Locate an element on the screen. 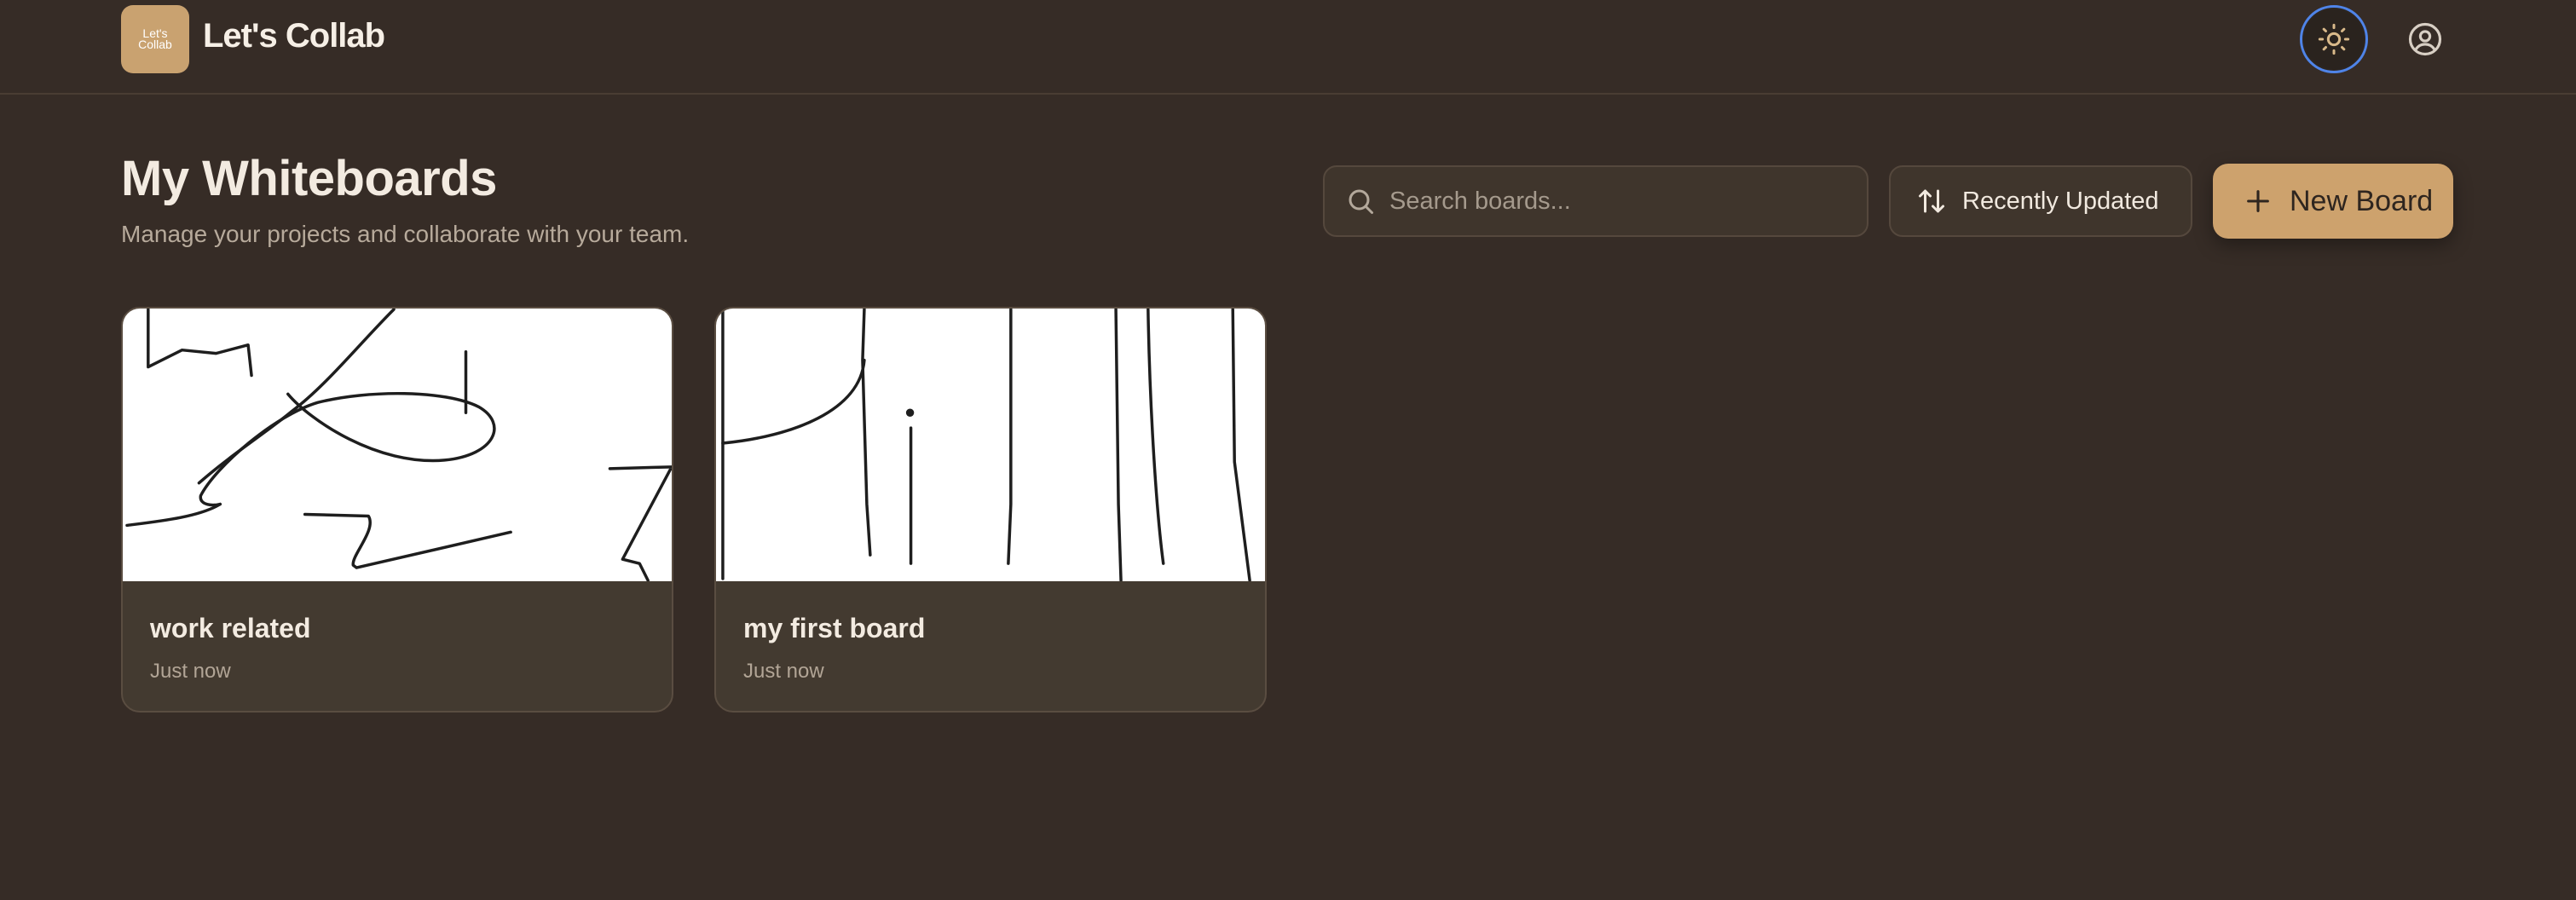  board-name: work related is located at coordinates (230, 628).